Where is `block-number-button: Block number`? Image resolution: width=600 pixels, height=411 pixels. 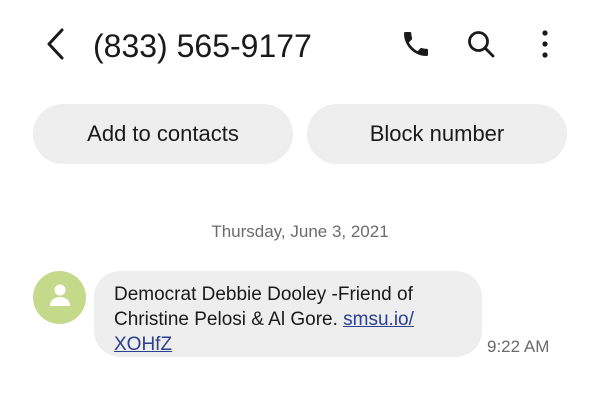 block-number-button: Block number is located at coordinates (437, 134).